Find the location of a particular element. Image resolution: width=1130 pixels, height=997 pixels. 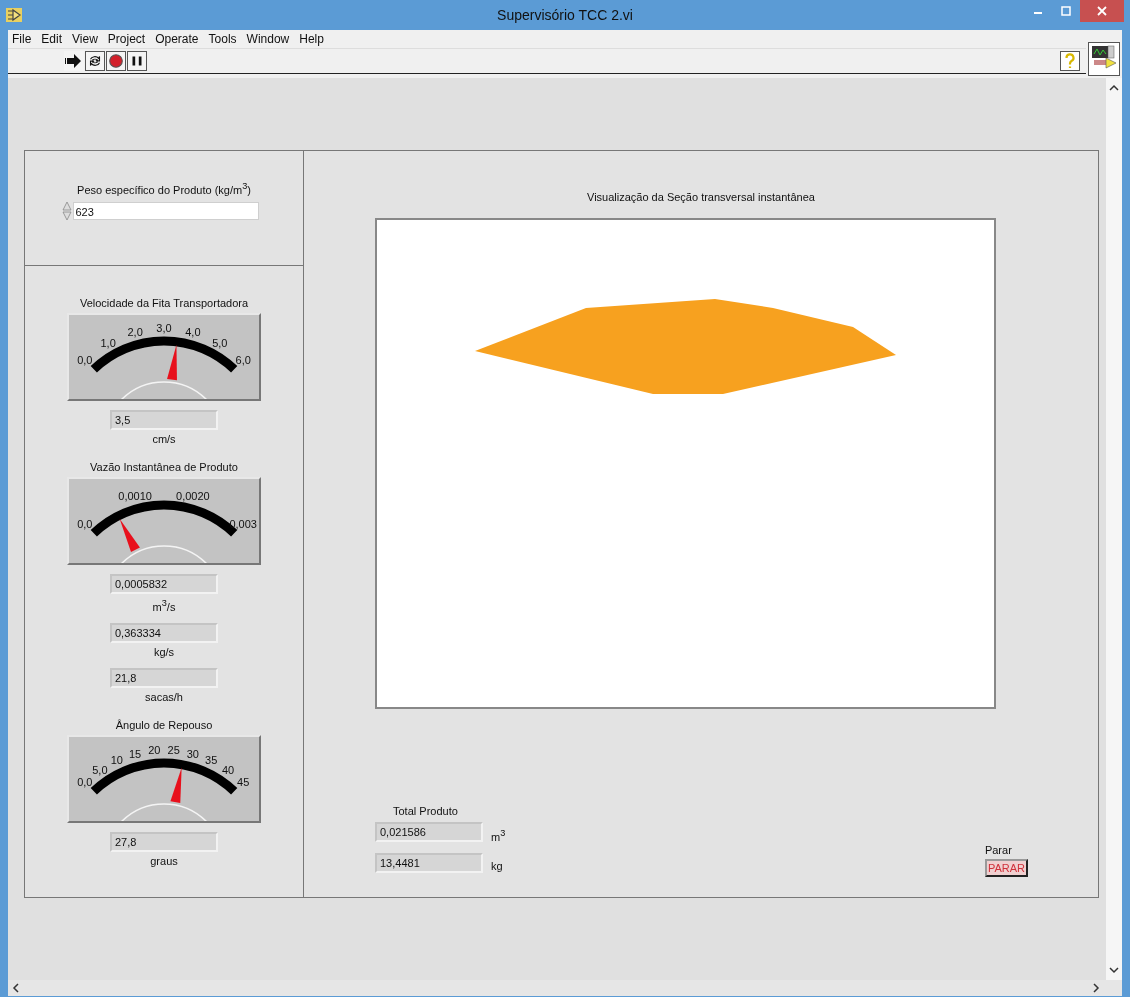

unit-label: kg/s is located at coordinates (164, 651).